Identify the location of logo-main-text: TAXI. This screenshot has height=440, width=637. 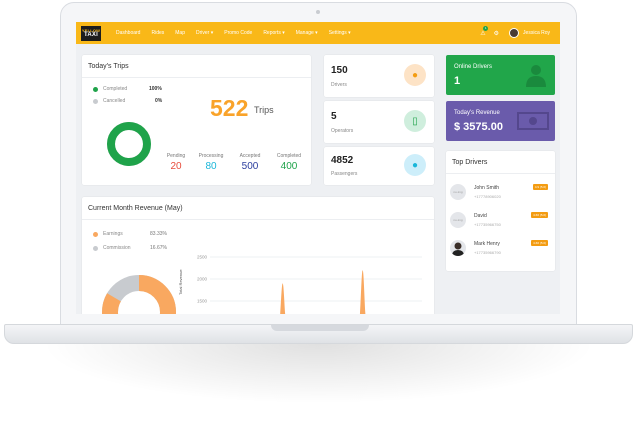
(91, 35).